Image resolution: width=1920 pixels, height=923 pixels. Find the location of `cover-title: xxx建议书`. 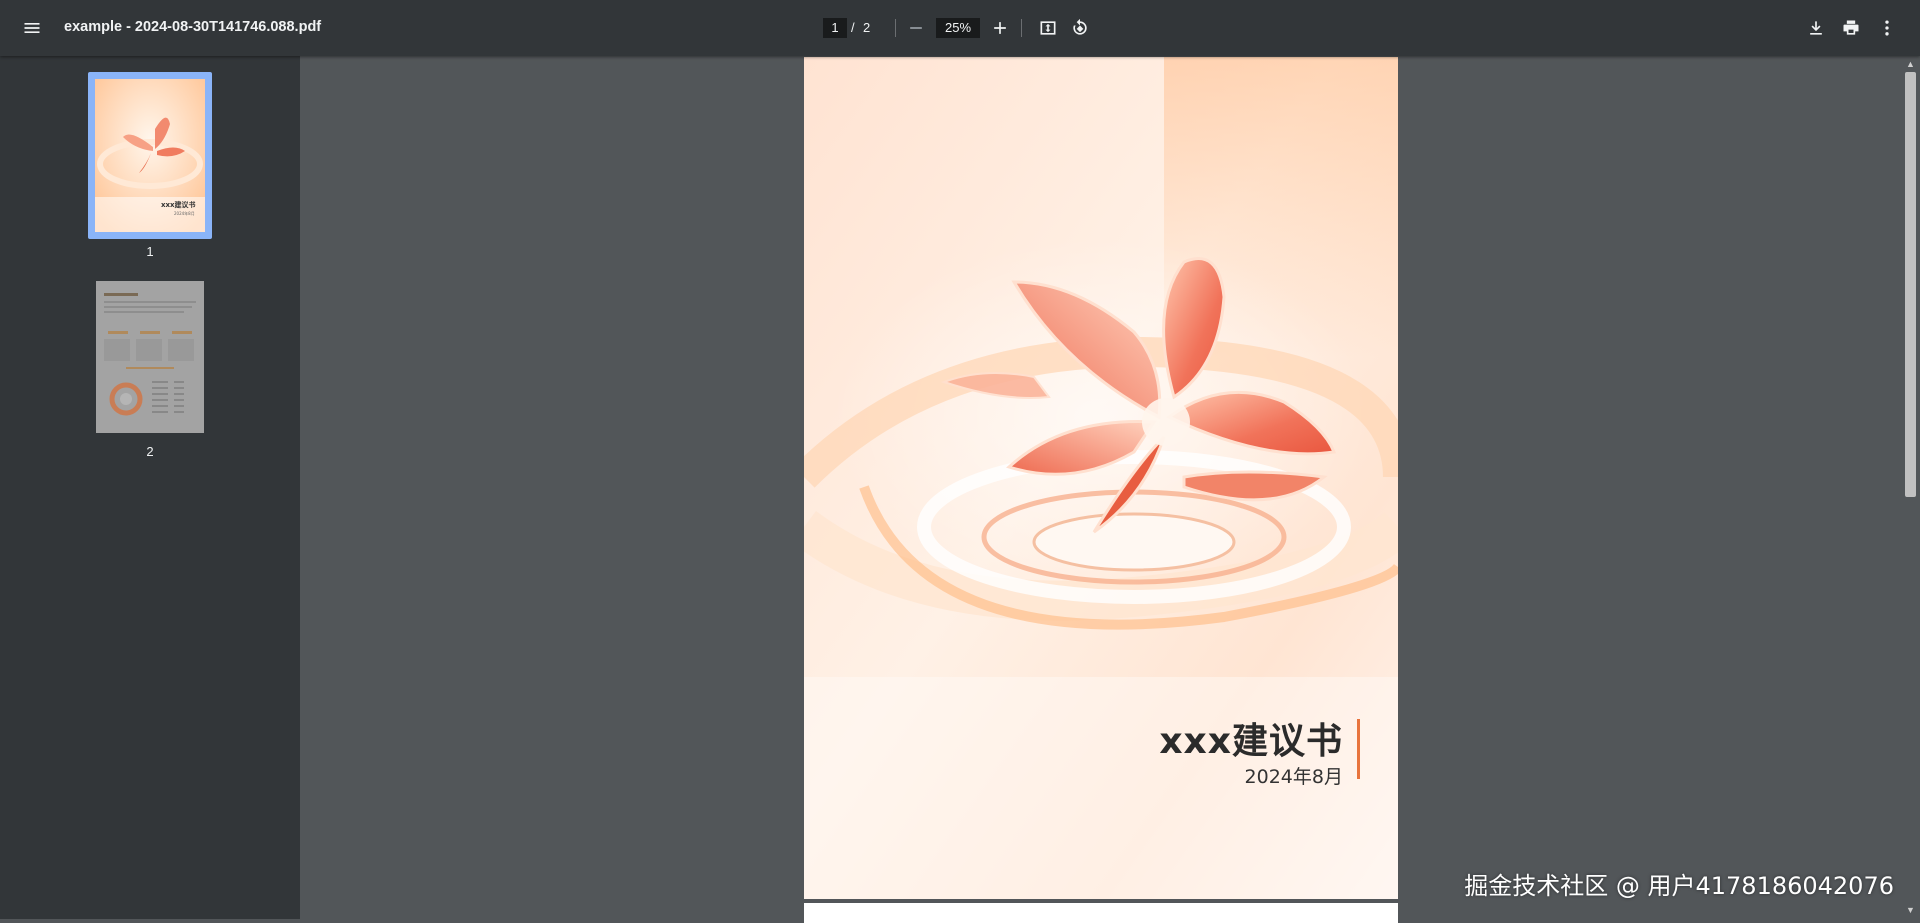

cover-title: xxx建议书 is located at coordinates (1251, 741).